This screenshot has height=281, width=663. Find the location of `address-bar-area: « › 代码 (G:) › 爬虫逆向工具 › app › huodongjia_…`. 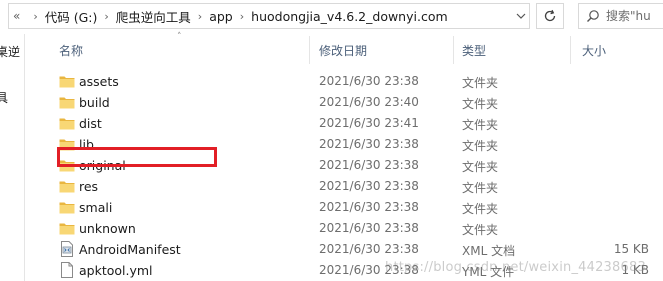

address-bar-area: « › 代码 (G:) › 爬虫逆向工具 › app › huodongjia_… is located at coordinates (331, 17).